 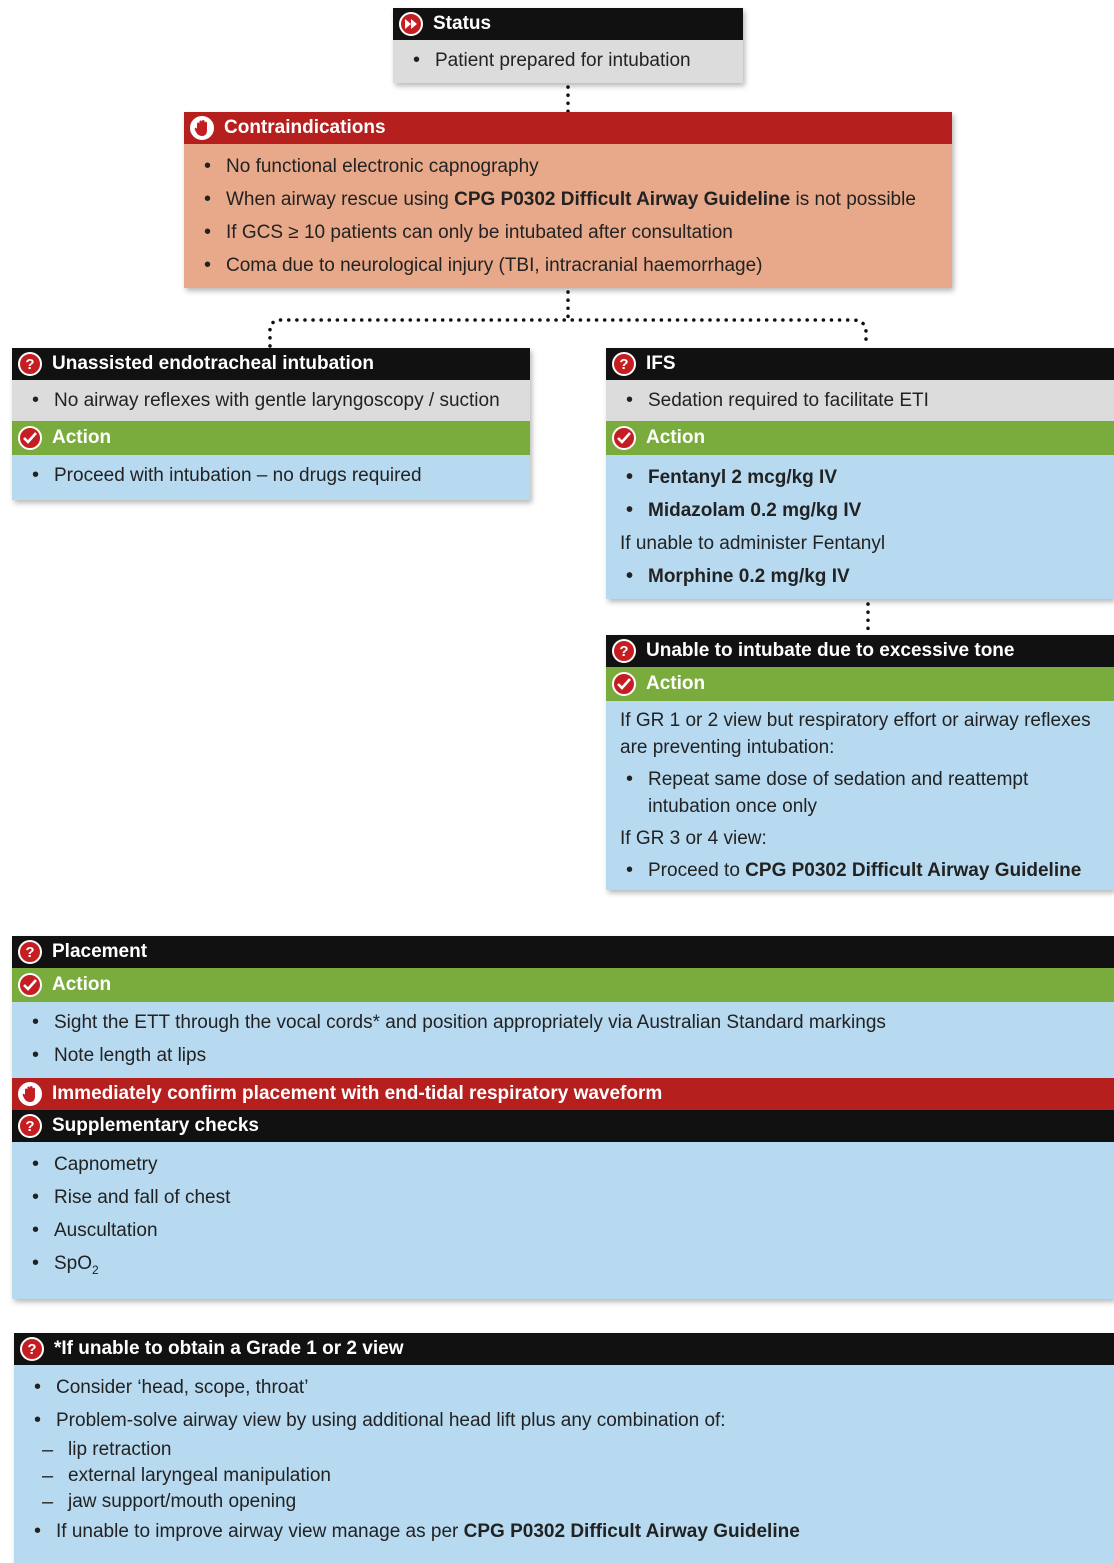 I want to click on drug-fentanyl: Fentanyl 2 mcg/kg IV, so click(x=860, y=477).